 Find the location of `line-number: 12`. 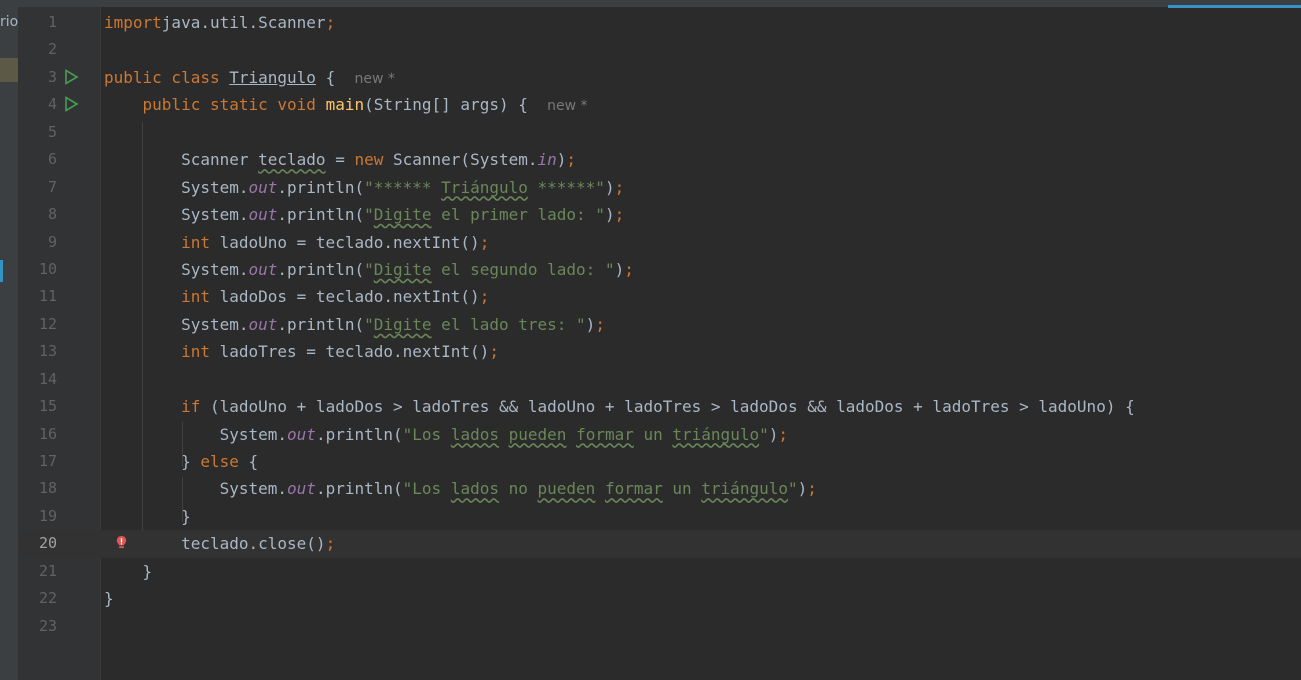

line-number: 12 is located at coordinates (38, 324).